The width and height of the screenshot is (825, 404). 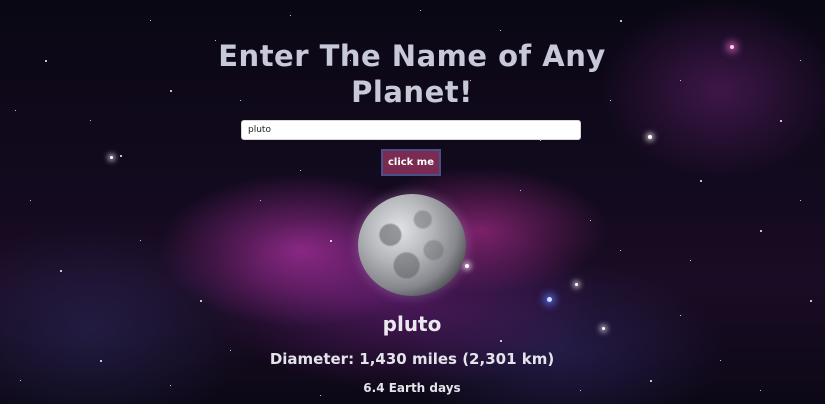 What do you see at coordinates (412, 359) in the screenshot?
I see `planet-diameter: Diameter: 1,430 miles (2,301 km)` at bounding box center [412, 359].